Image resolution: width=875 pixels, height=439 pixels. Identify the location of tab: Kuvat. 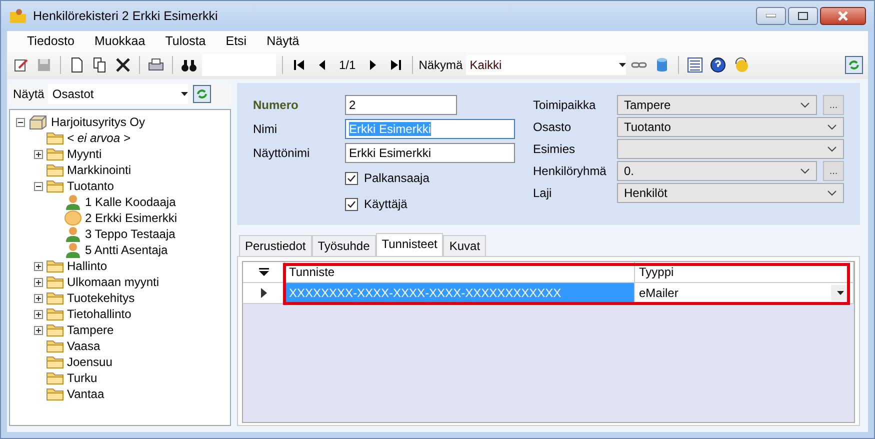
(464, 245).